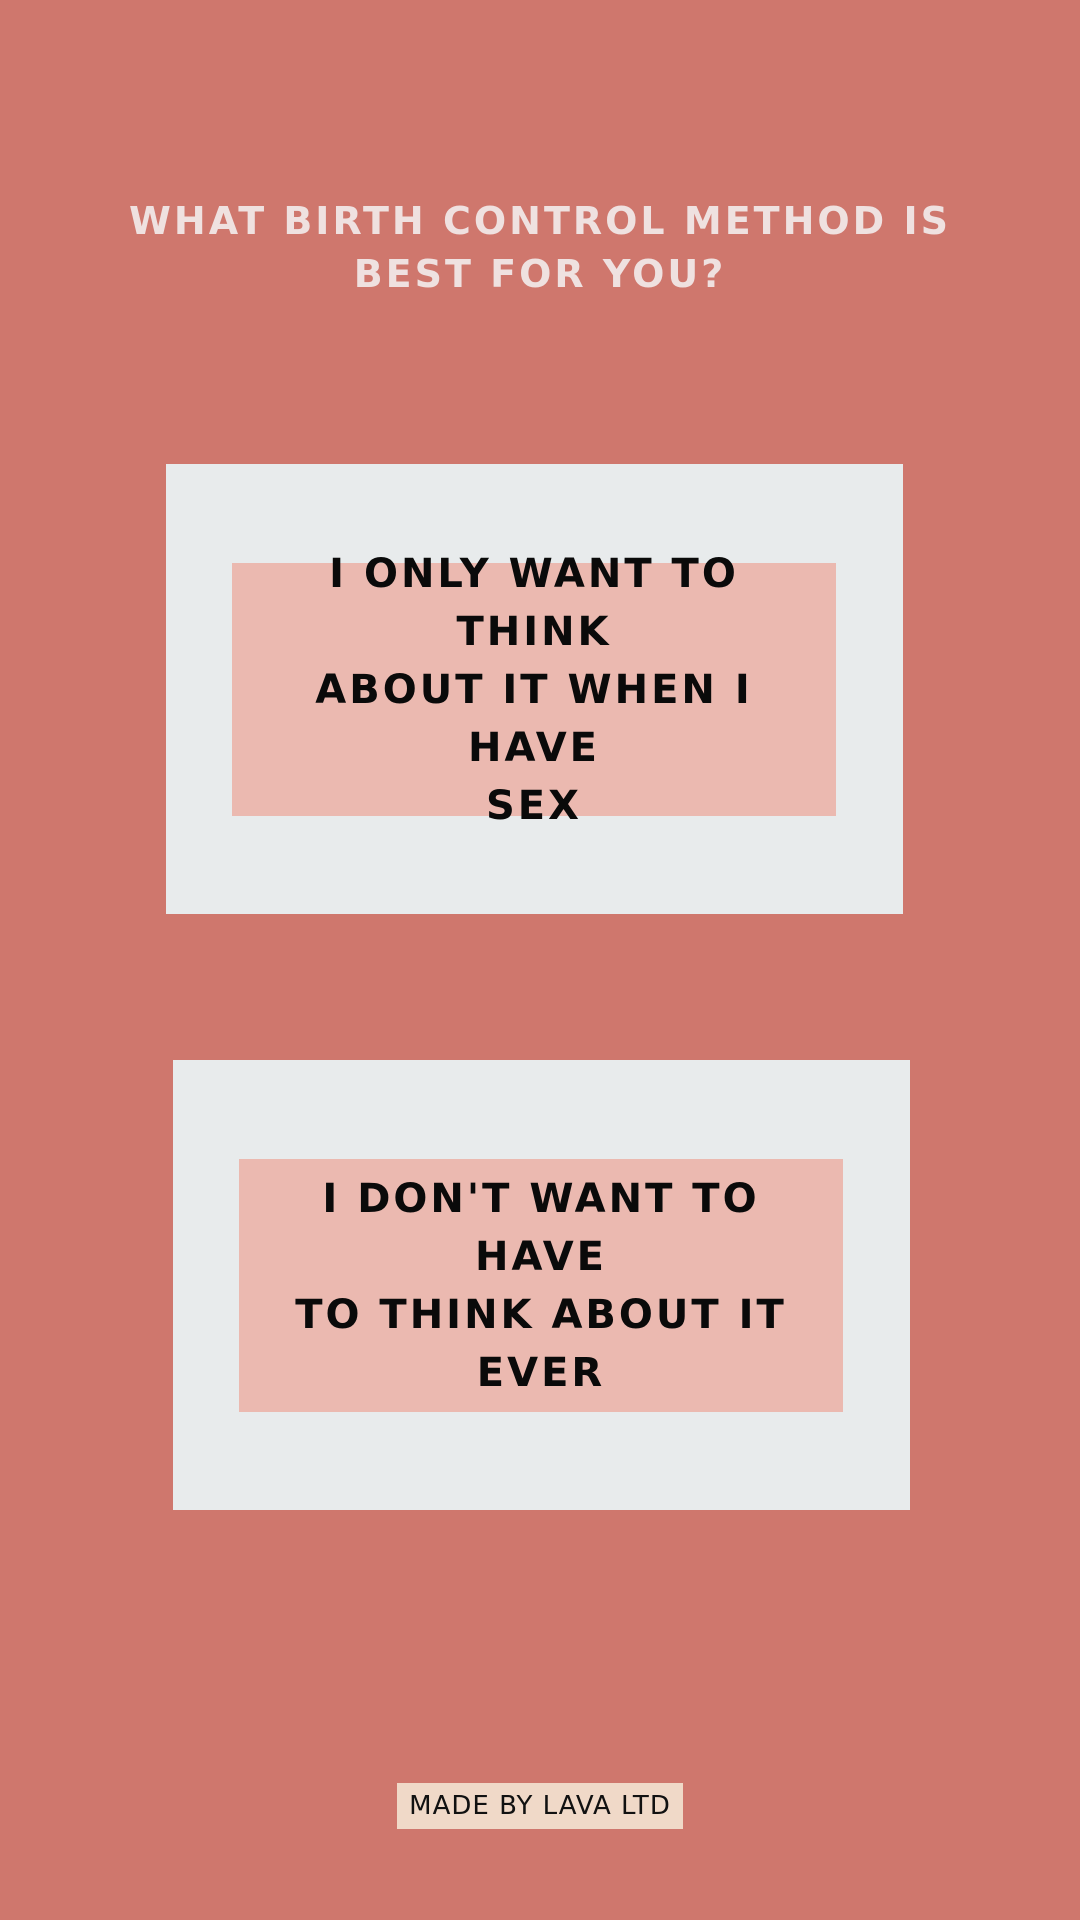 This screenshot has height=1920, width=1080. What do you see at coordinates (540, 274) in the screenshot?
I see `title-line-2: BEST FOR YOU?` at bounding box center [540, 274].